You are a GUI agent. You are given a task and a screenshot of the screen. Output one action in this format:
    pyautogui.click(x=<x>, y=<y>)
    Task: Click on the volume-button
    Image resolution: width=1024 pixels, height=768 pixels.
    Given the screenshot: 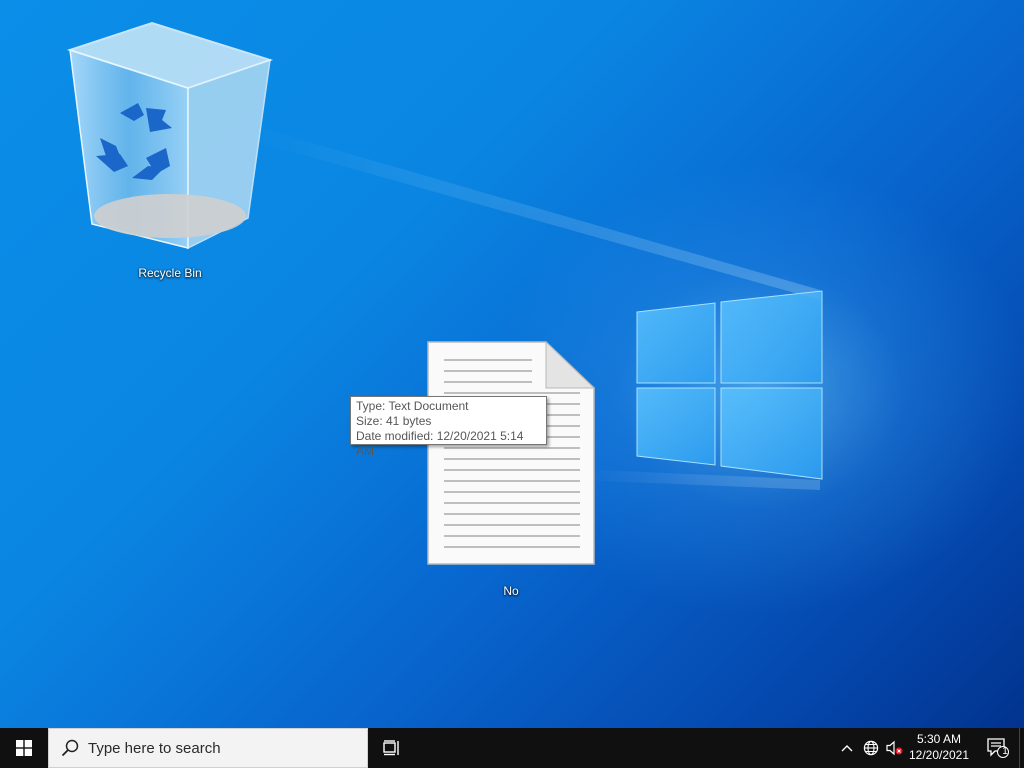 What is the action you would take?
    pyautogui.click(x=895, y=748)
    